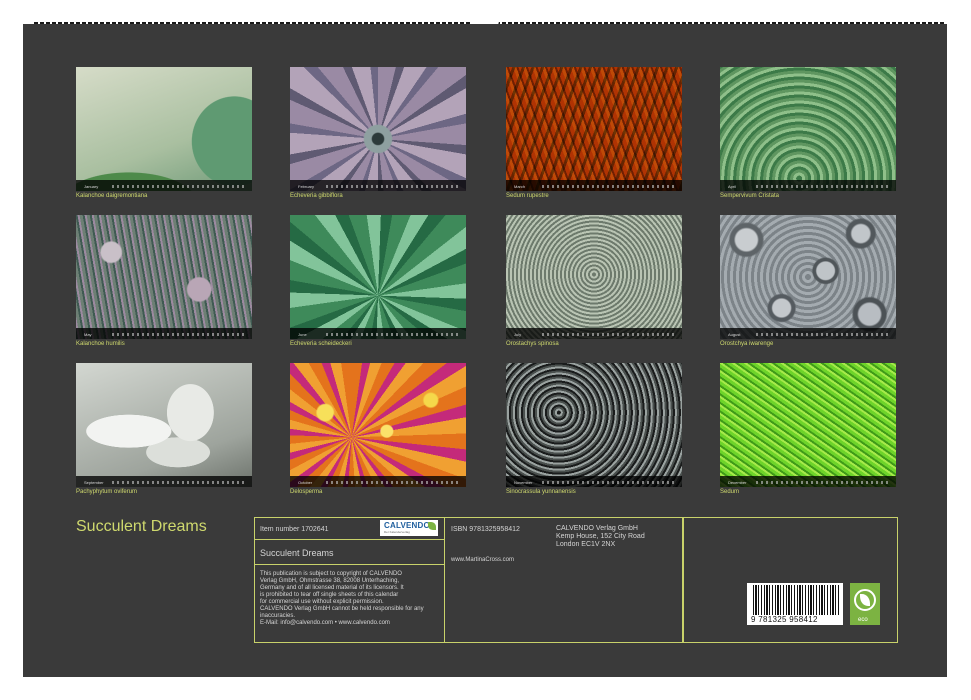 Image resolution: width=971 pixels, height=700 pixels. I want to click on isbn: ISBN 9781325958412, so click(485, 529).